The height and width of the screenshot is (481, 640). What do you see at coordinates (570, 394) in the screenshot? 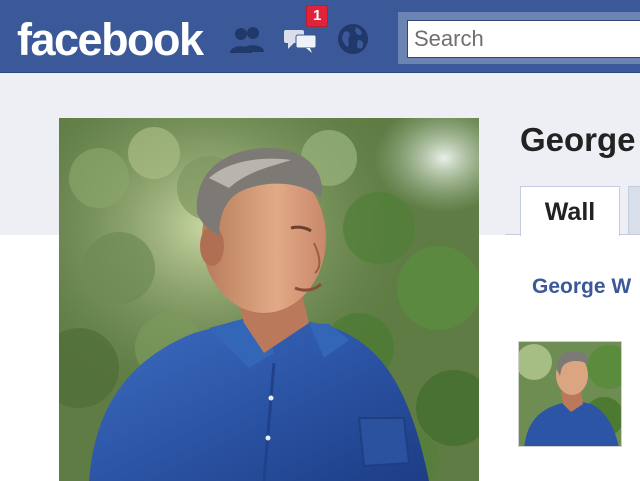
I see `wall-post-thumbnail` at bounding box center [570, 394].